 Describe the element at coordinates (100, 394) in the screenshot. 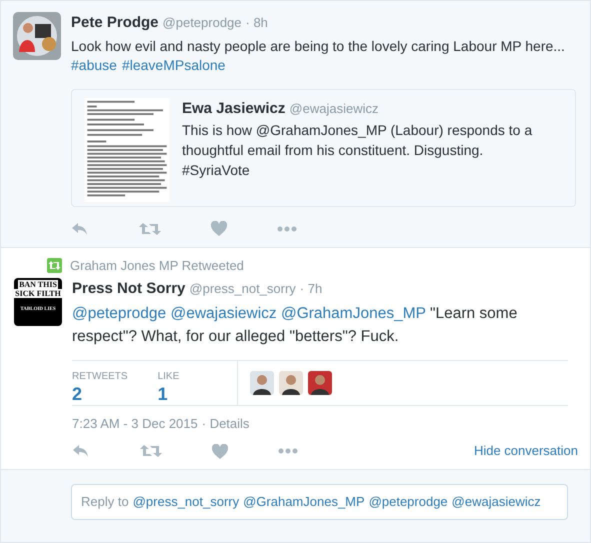

I see `stat-count: 2` at that location.